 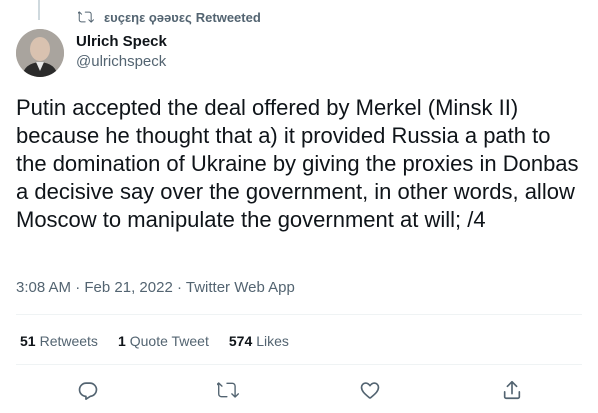 I want to click on author-display-name: Ulrich Speck, so click(x=121, y=42).